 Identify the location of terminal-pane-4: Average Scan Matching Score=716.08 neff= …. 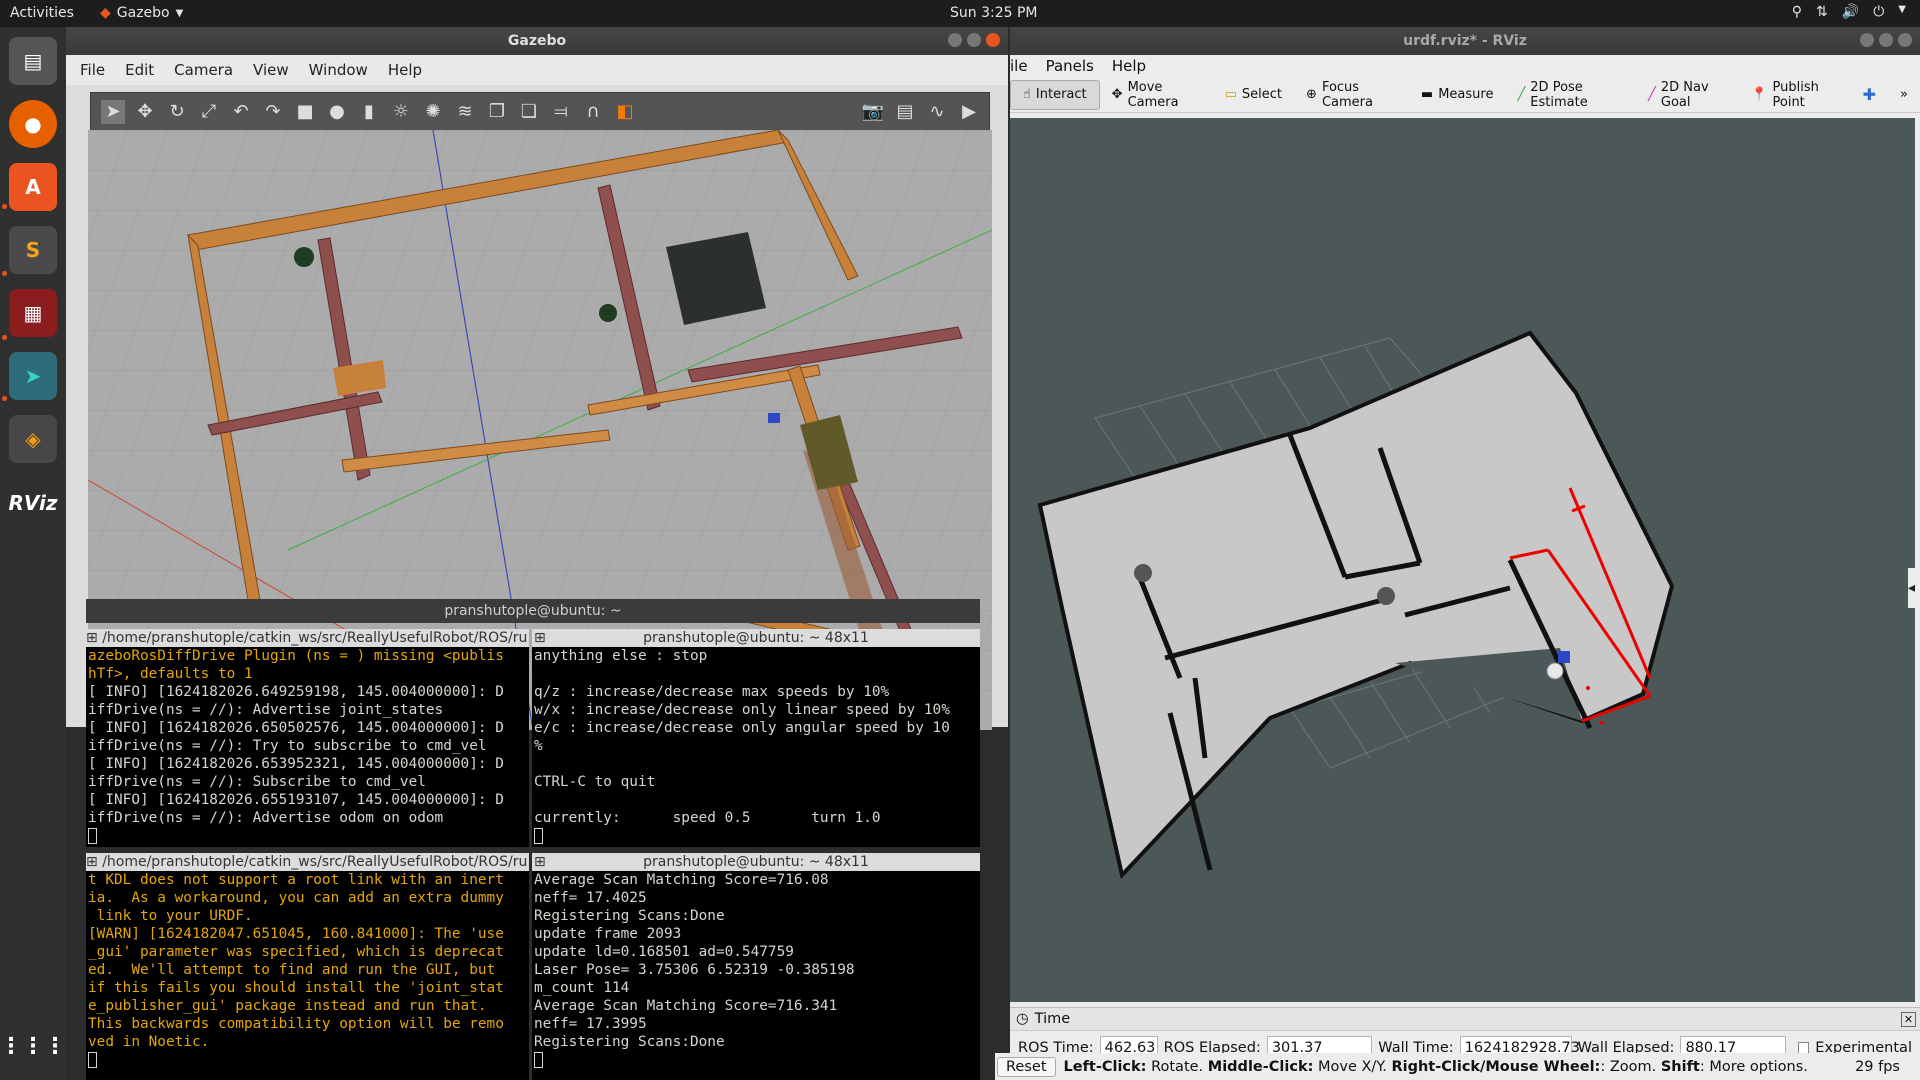
(756, 975).